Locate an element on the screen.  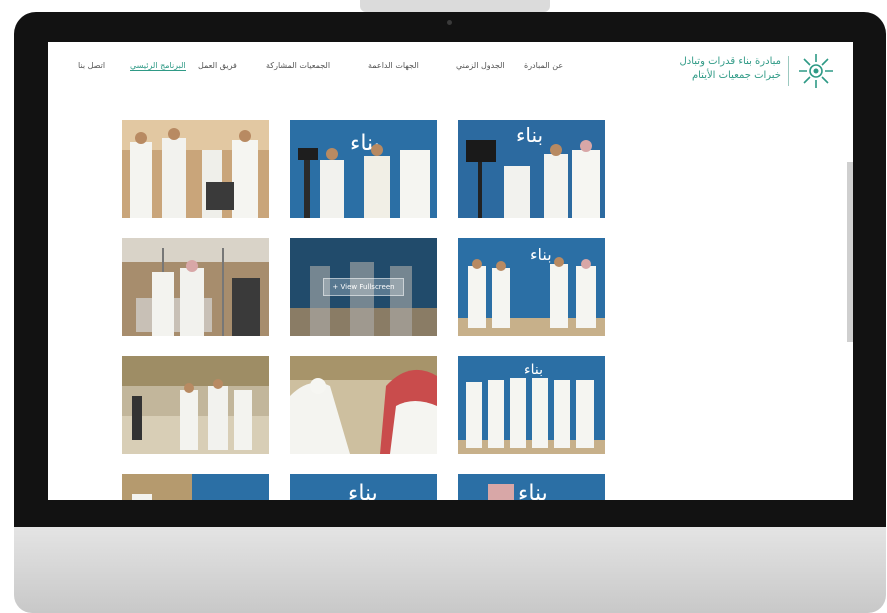
nav-item-team: فريق العمل is located at coordinates (217, 65).